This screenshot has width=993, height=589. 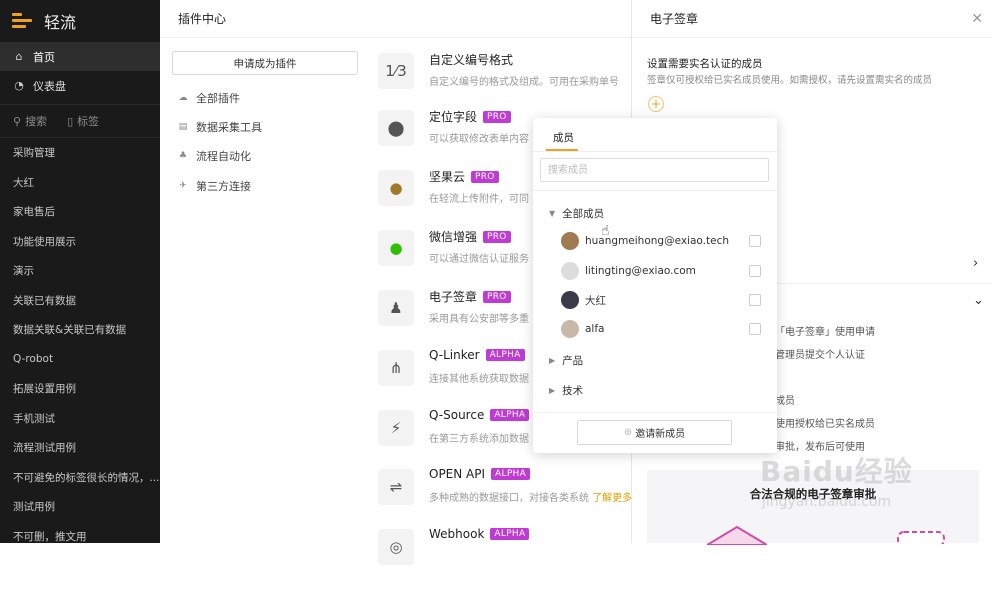 What do you see at coordinates (396, 308) in the screenshot?
I see `stamp-icon: ♟` at bounding box center [396, 308].